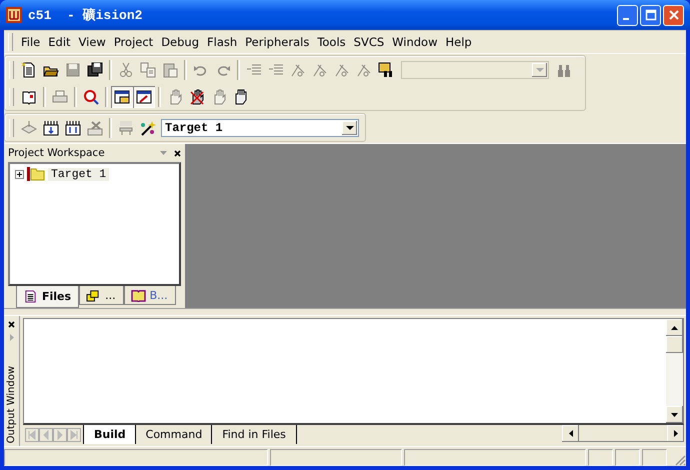 This screenshot has height=470, width=690. Describe the element at coordinates (110, 434) in the screenshot. I see `output-tab: Build` at that location.